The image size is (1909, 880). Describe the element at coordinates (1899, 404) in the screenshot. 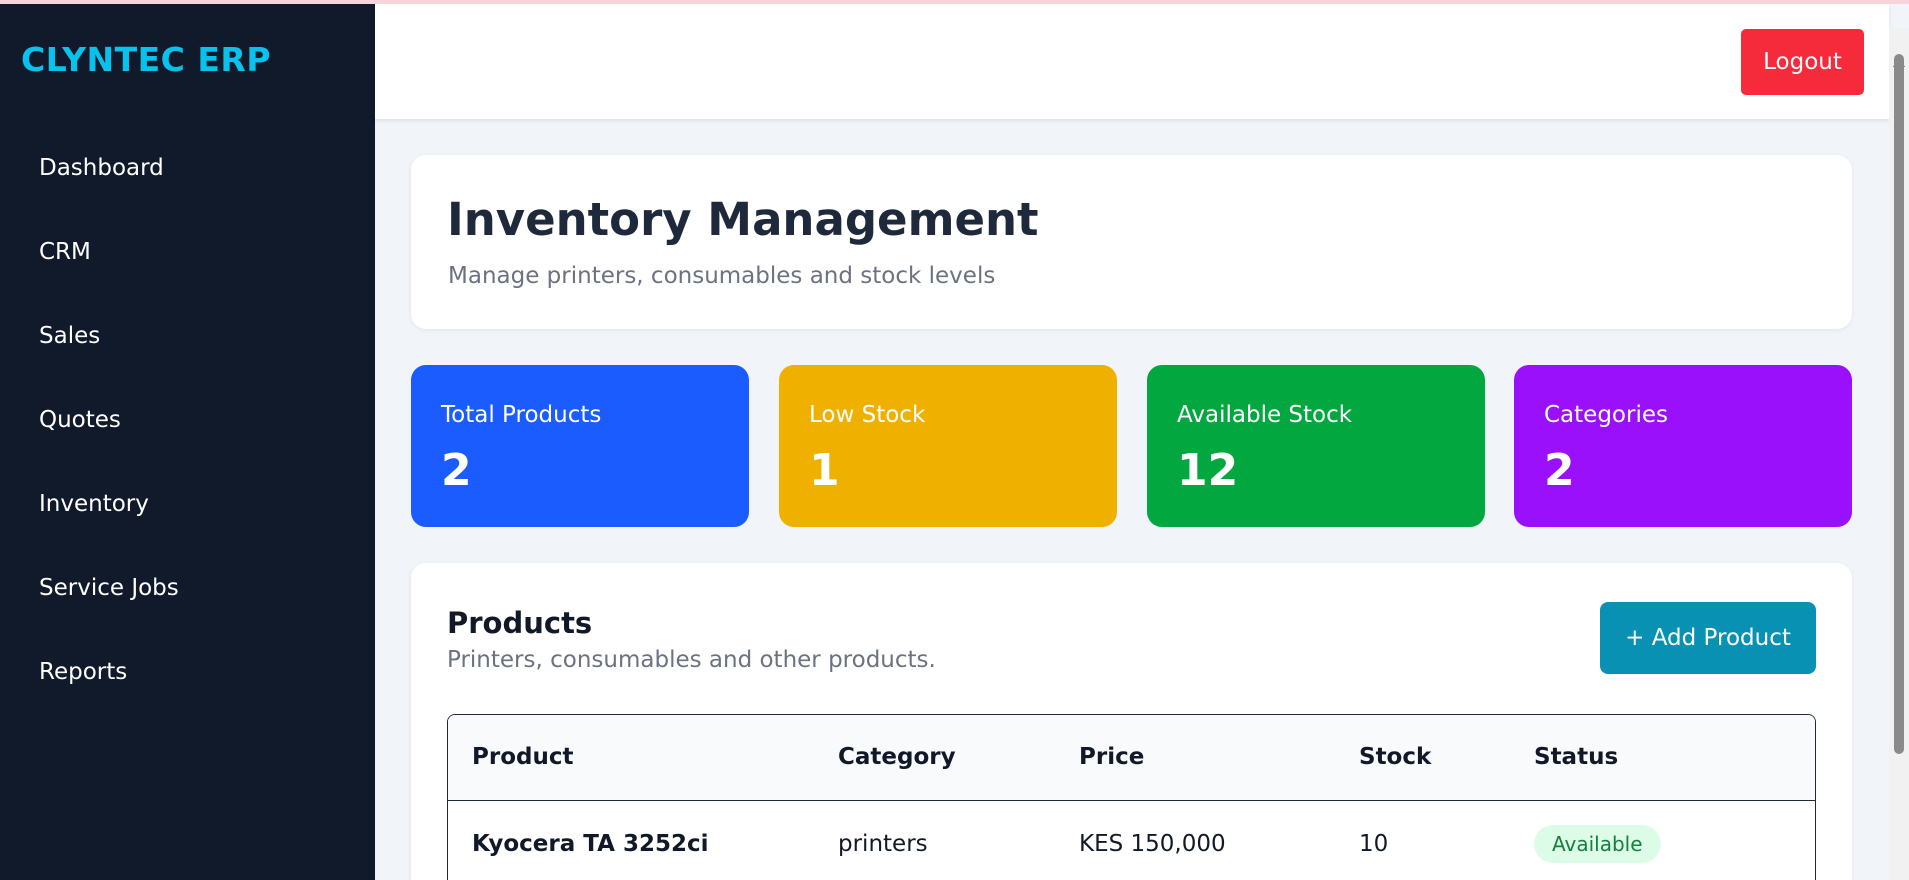

I see `scroll-thumb` at that location.